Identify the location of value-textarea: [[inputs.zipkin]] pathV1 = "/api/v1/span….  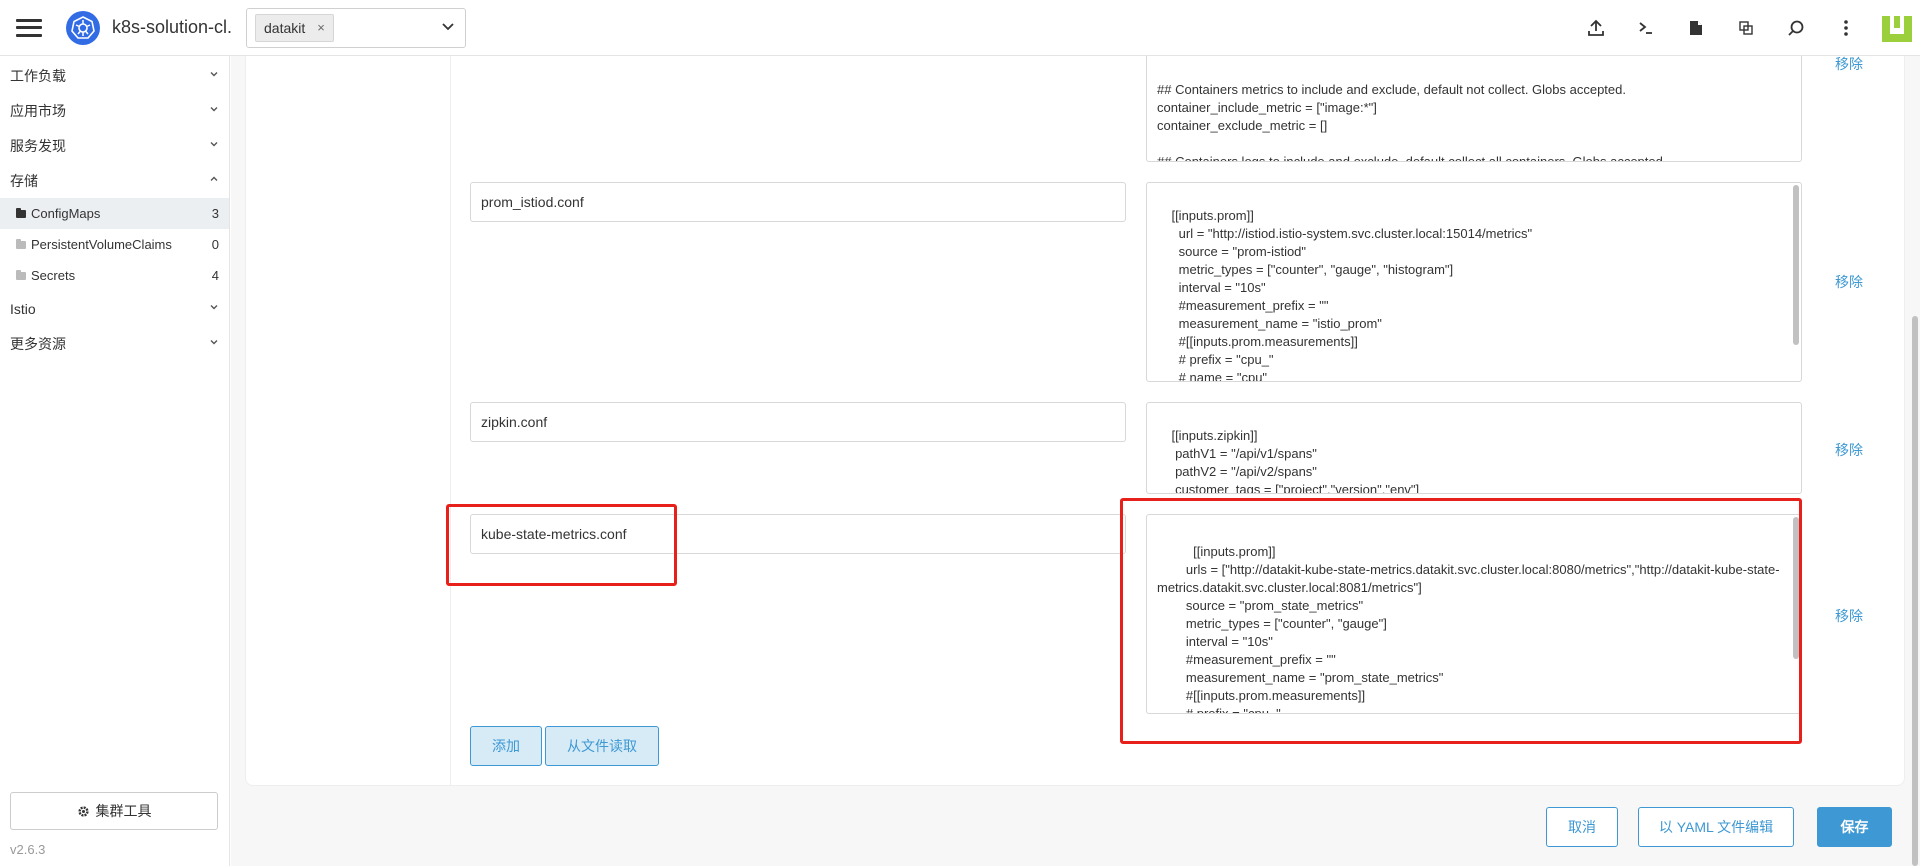
(1474, 448).